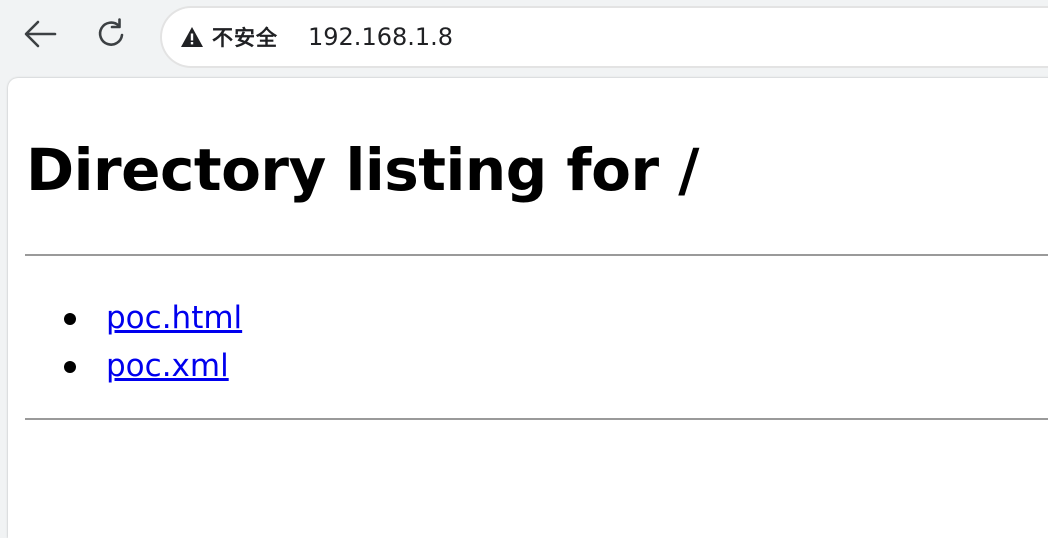  I want to click on arrow-left-icon, so click(40, 36).